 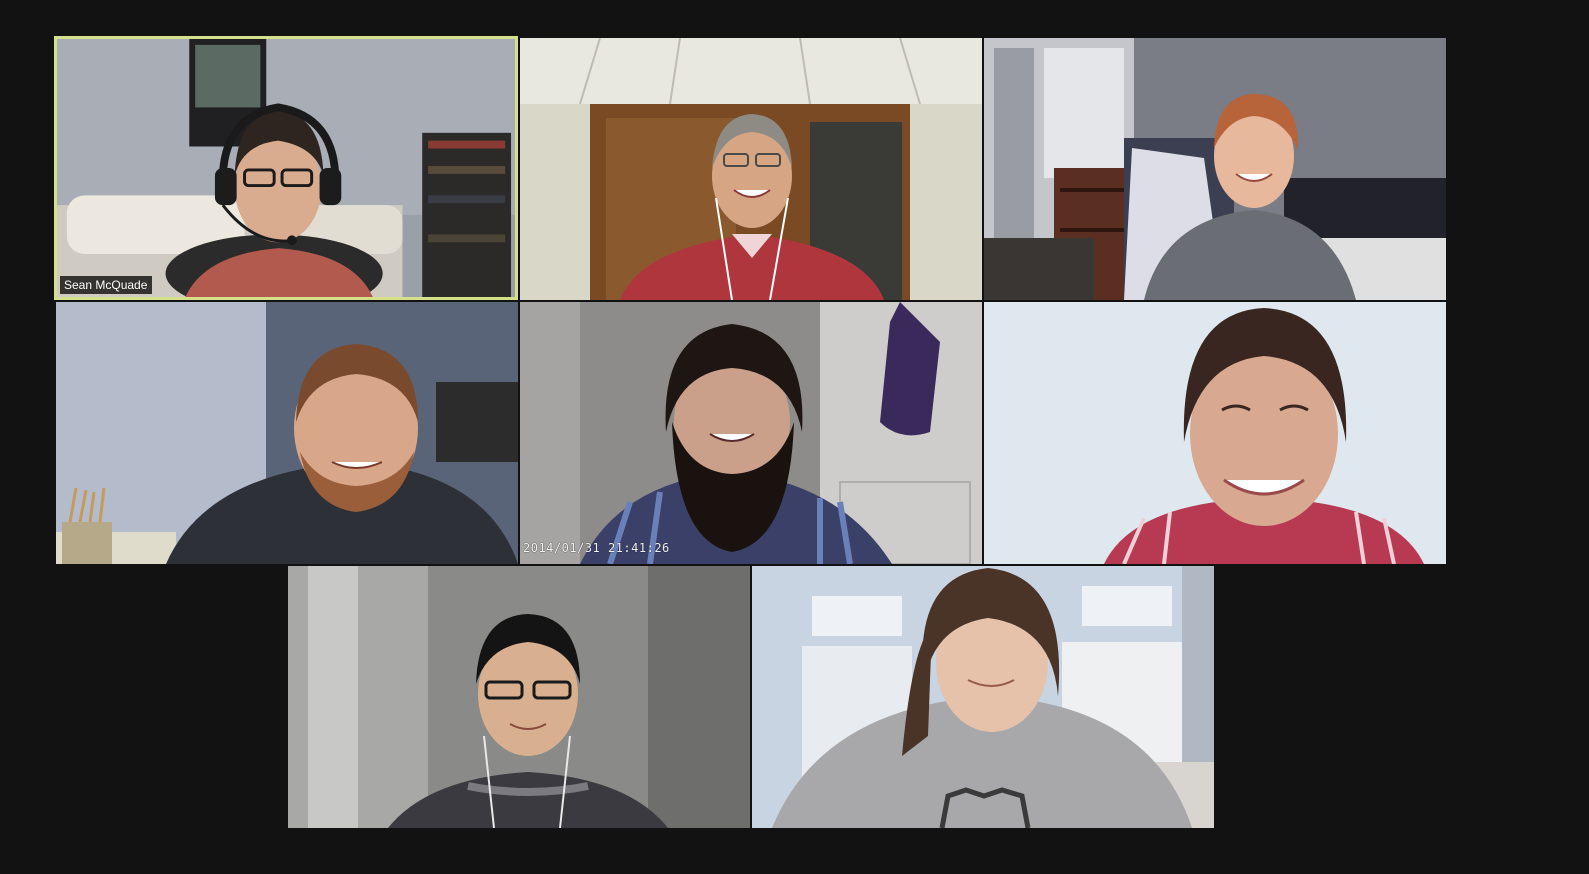 I want to click on camera-timestamp-overlay: 2014/01/31 21:41:26, so click(x=596, y=548).